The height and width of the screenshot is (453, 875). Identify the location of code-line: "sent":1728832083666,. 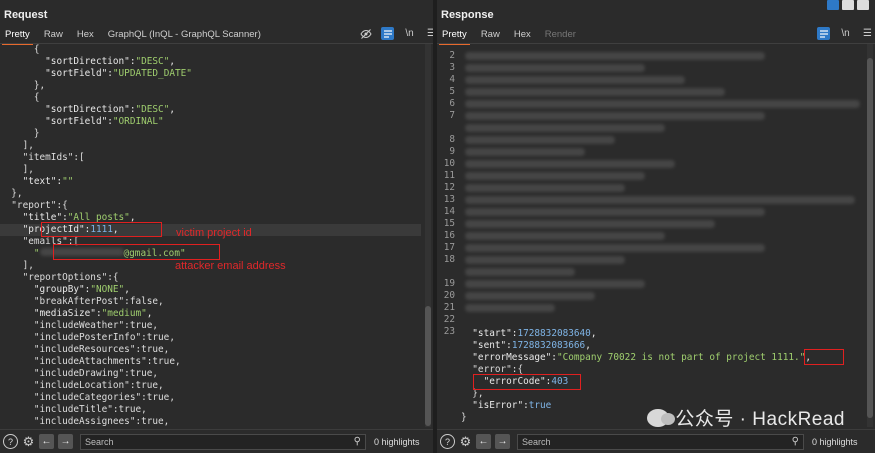
(526, 345).